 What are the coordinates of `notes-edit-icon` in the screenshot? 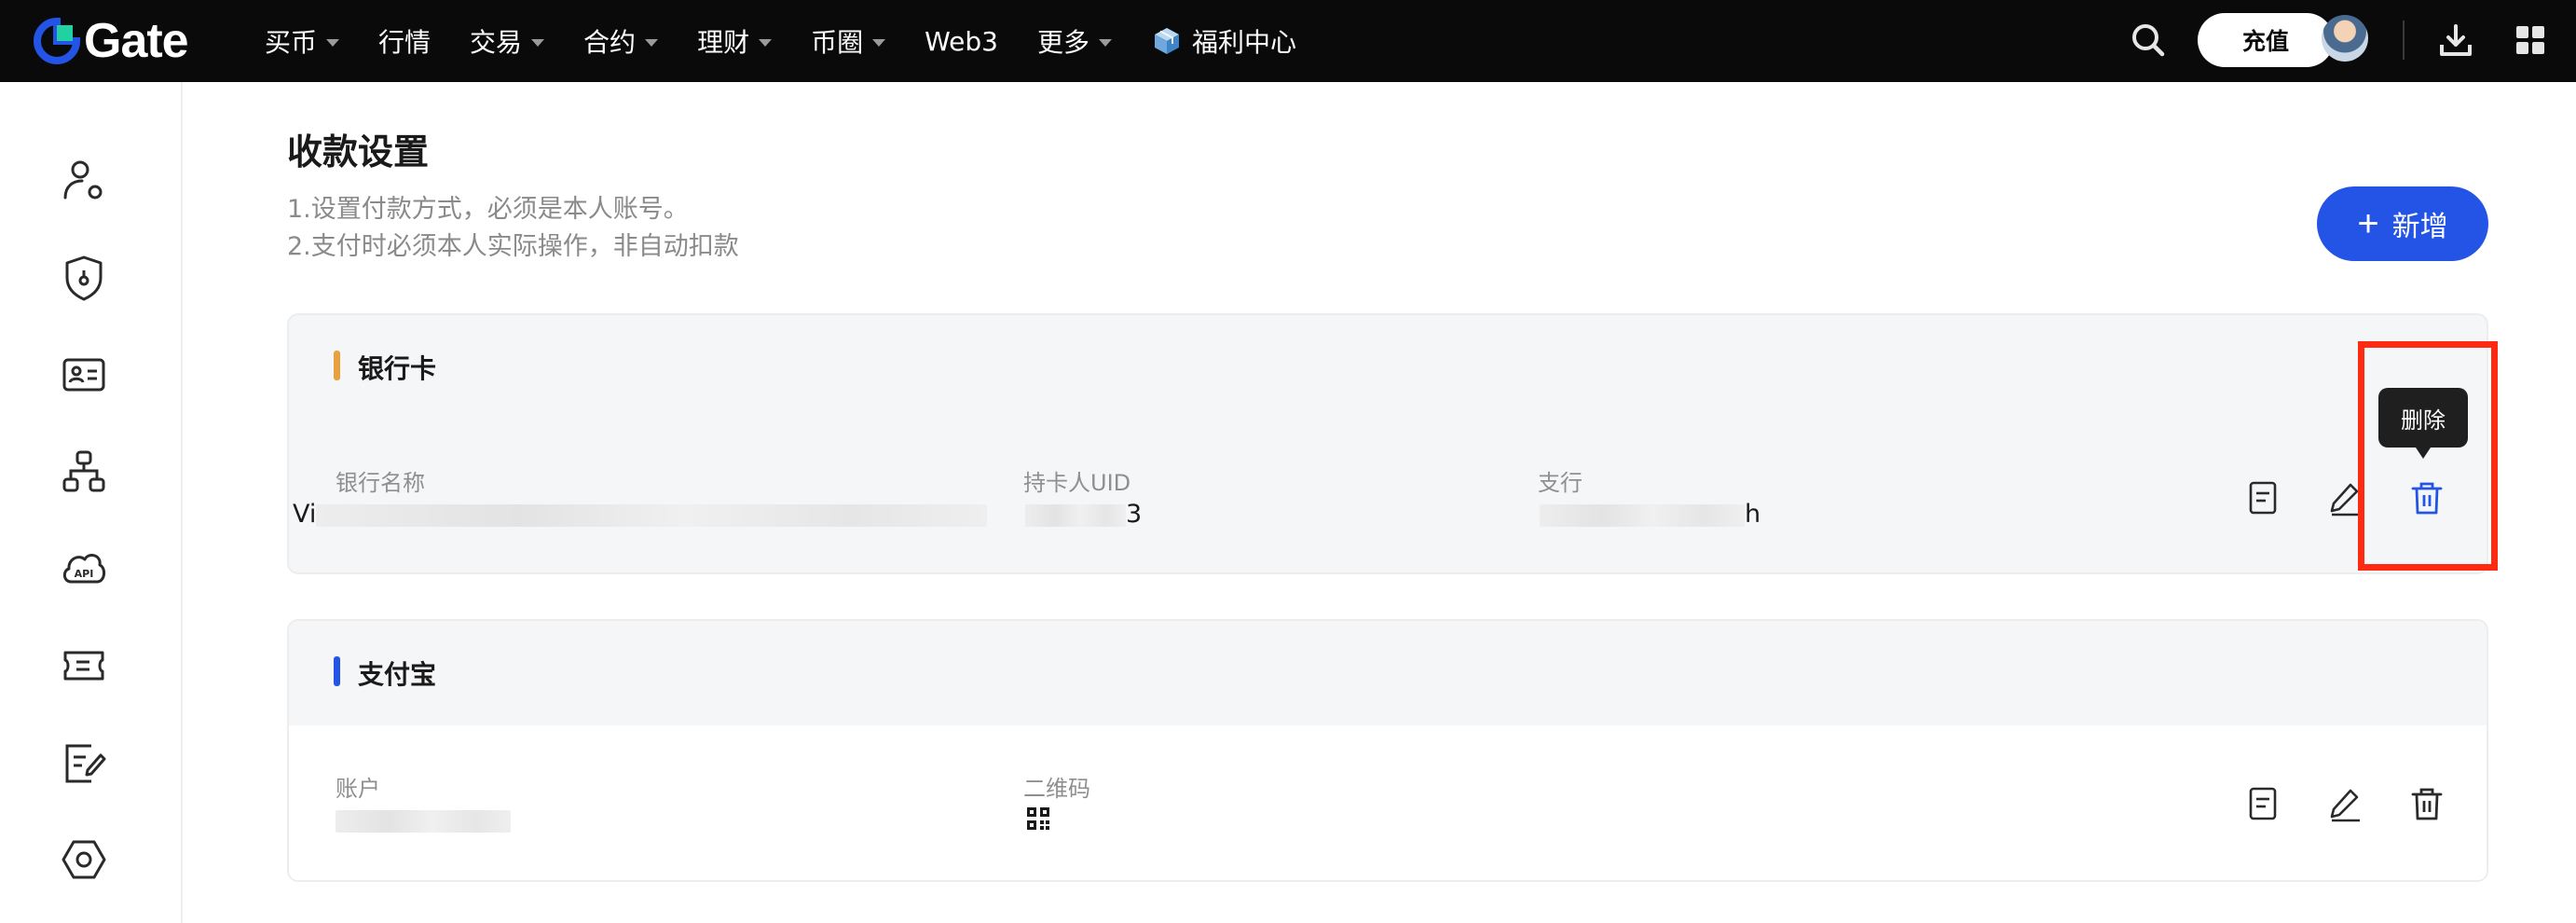 It's located at (84, 763).